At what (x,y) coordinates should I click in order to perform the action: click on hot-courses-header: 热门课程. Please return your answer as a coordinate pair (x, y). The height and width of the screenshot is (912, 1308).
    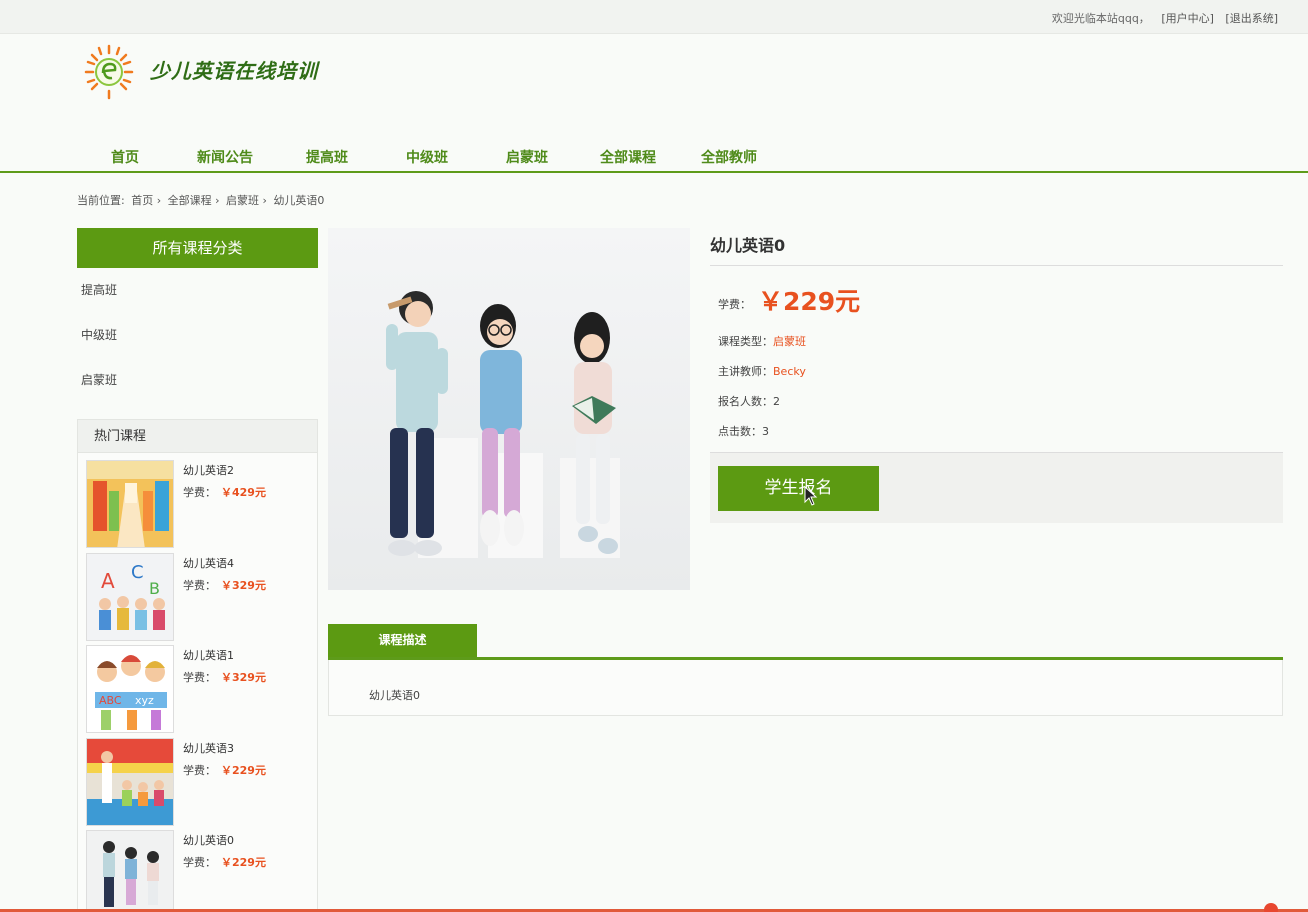
    Looking at the image, I should click on (197, 436).